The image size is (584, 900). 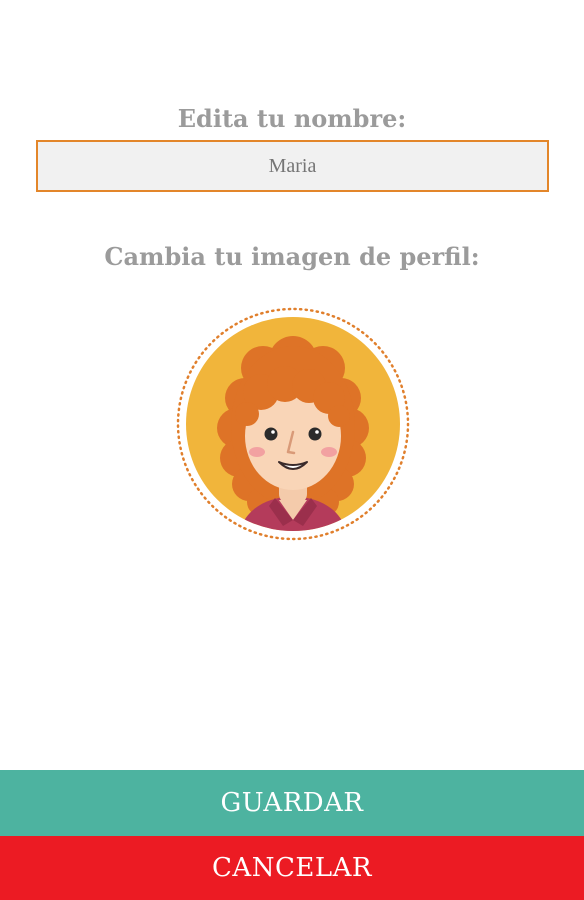 I want to click on save-button: GUARDAR, so click(x=292, y=803).